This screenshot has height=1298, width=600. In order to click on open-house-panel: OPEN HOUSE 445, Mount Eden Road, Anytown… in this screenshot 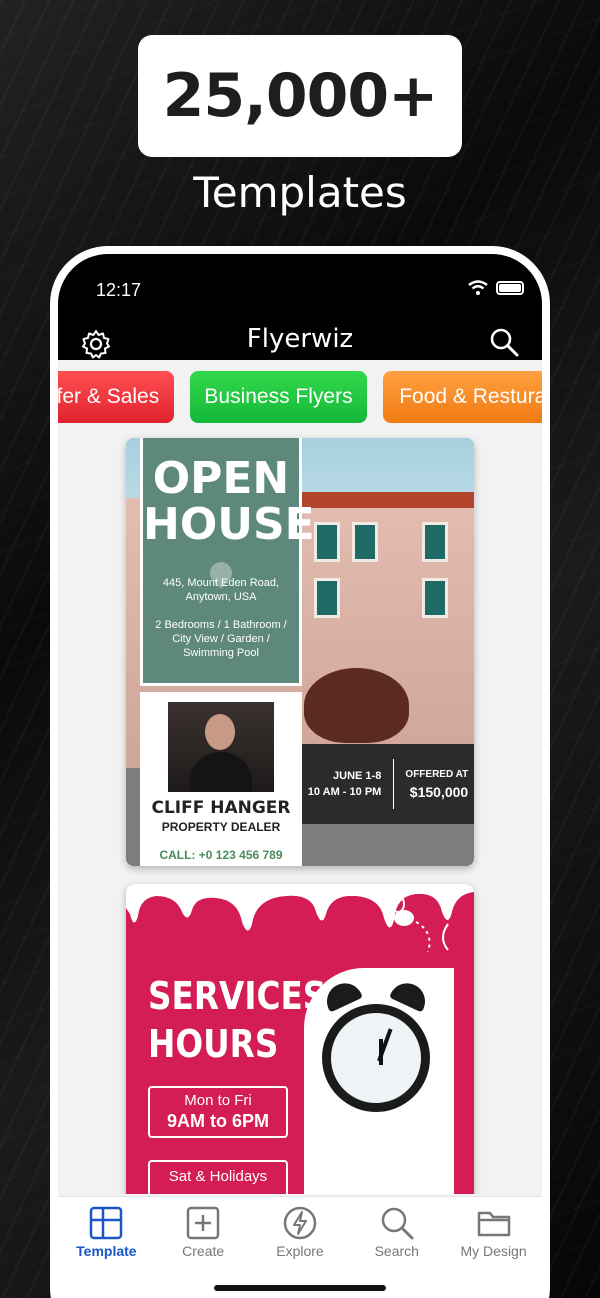, I will do `click(227, 562)`.